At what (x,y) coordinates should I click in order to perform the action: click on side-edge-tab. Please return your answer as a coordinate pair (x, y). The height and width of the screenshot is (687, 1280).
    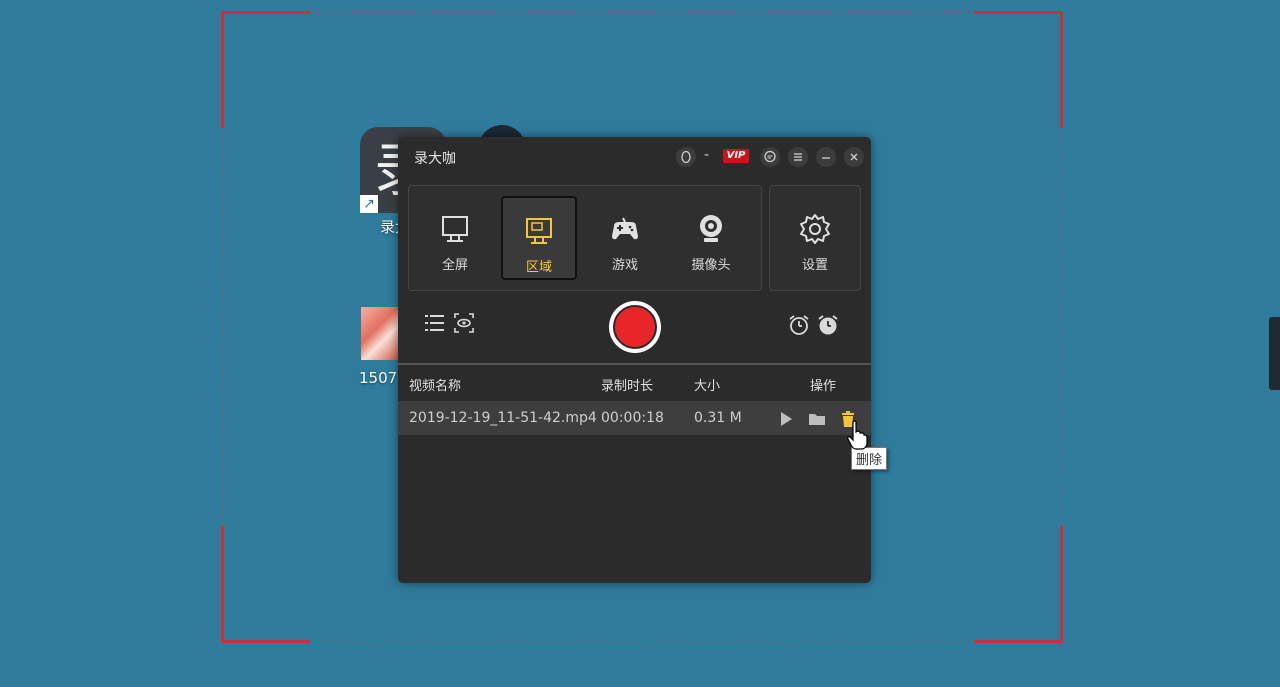
    Looking at the image, I should click on (1274, 353).